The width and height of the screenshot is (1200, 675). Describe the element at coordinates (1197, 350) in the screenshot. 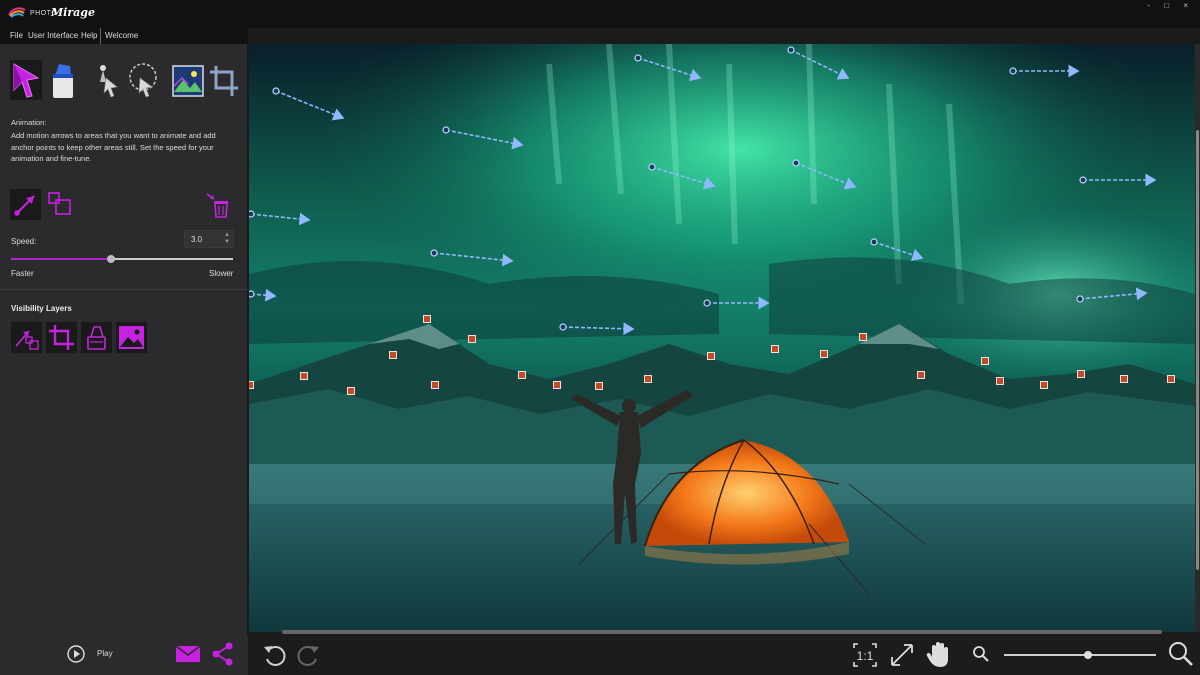

I see `vertical-scrollbar` at that location.